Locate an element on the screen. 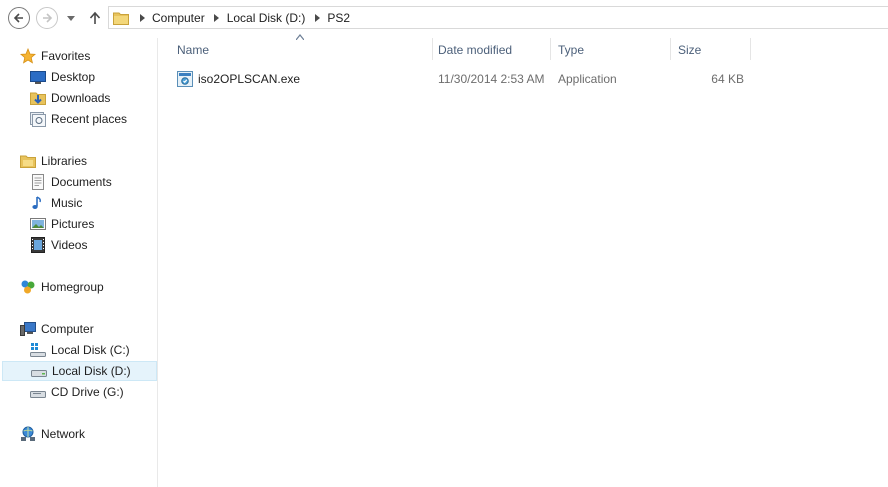  sidebar-item-label: Libraries is located at coordinates (64, 161).